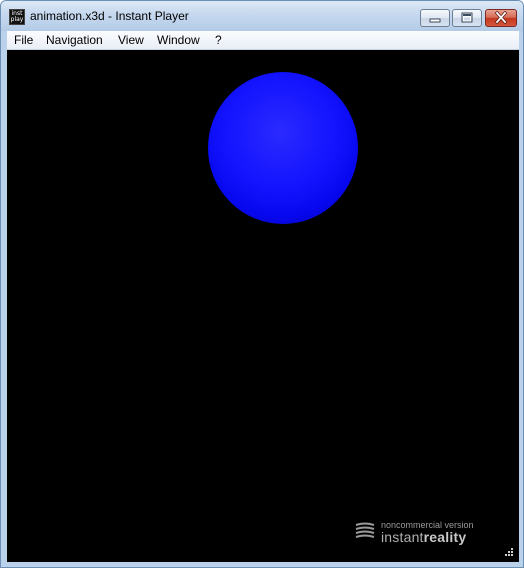 The height and width of the screenshot is (568, 524). Describe the element at coordinates (445, 537) in the screenshot. I see `watermark-brand-bold: reality` at that location.